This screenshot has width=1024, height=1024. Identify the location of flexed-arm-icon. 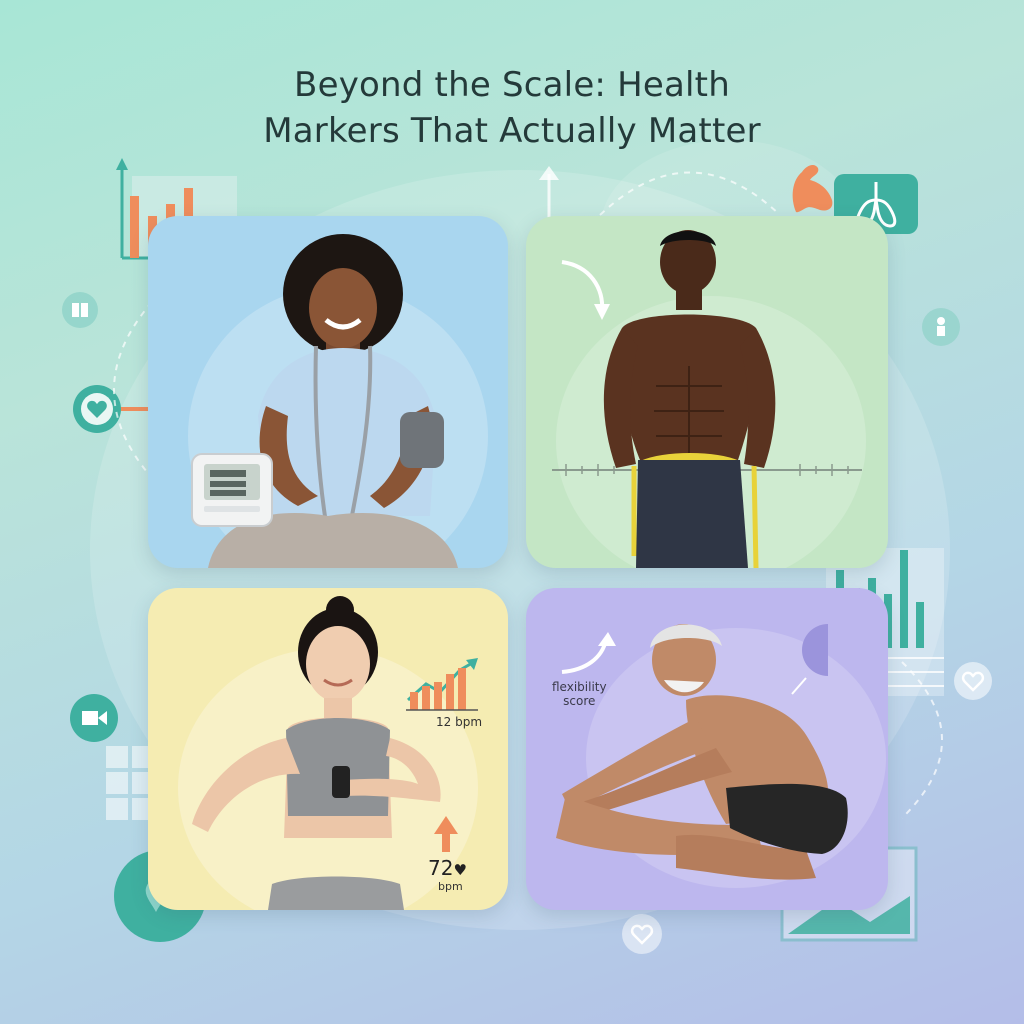
(812, 189).